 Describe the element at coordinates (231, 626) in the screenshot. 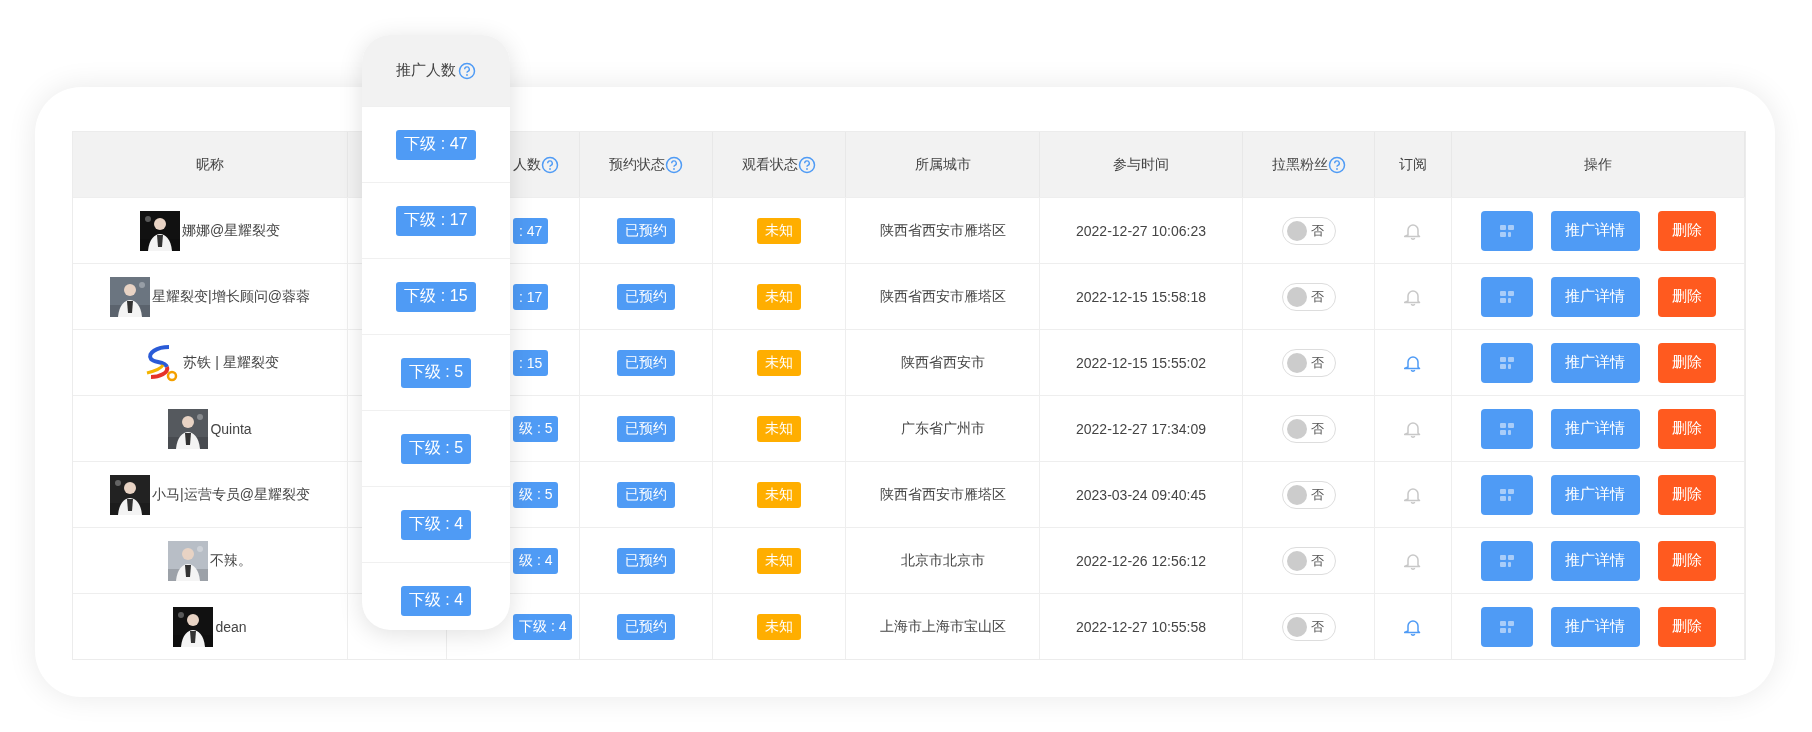

I see `nickname-text: dean` at that location.